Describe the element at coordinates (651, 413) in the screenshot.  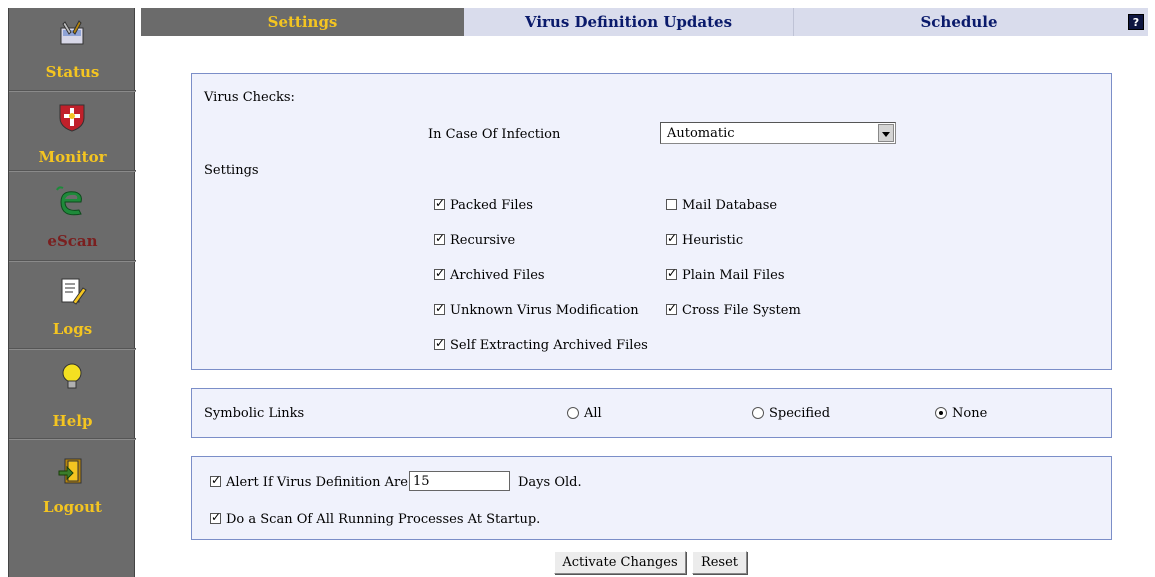
I see `symbolic-links-panel: Symbolic Links All Specified None` at that location.